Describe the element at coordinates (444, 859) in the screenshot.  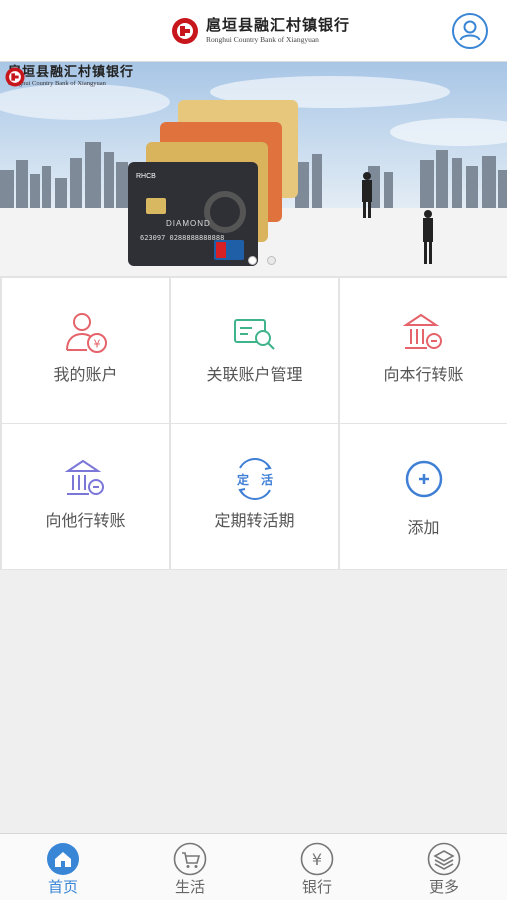
I see `layers-icon` at that location.